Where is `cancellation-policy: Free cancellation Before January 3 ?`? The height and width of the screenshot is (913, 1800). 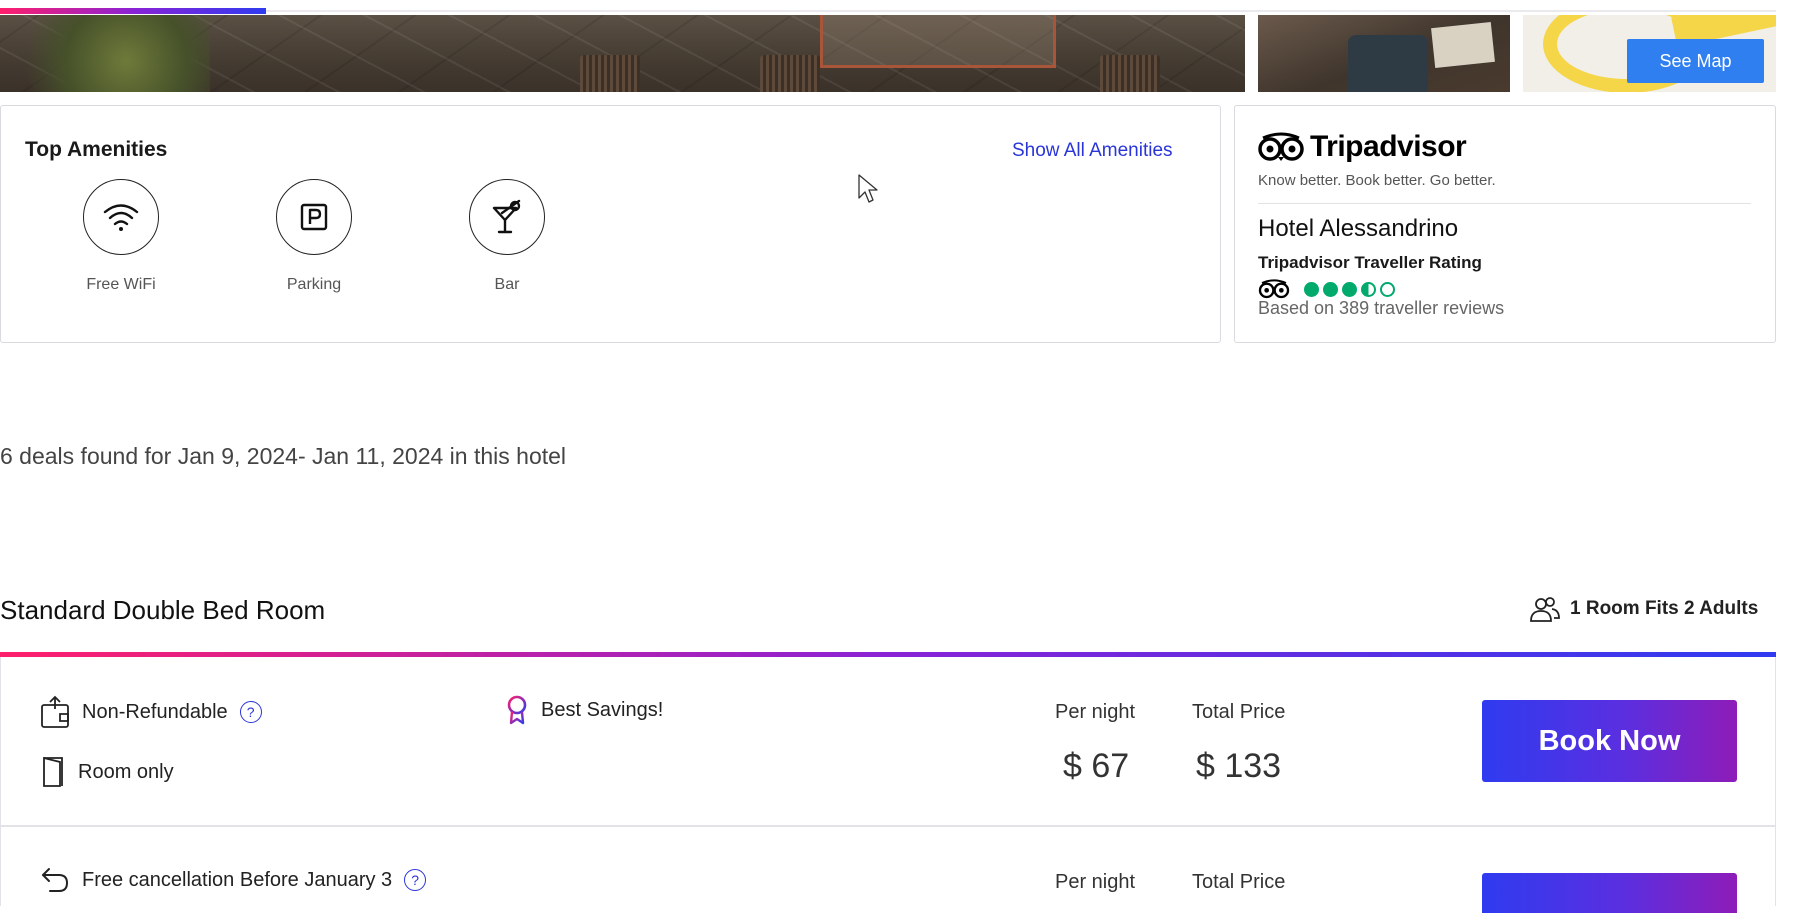
cancellation-policy: Free cancellation Before January 3 ? is located at coordinates (233, 880).